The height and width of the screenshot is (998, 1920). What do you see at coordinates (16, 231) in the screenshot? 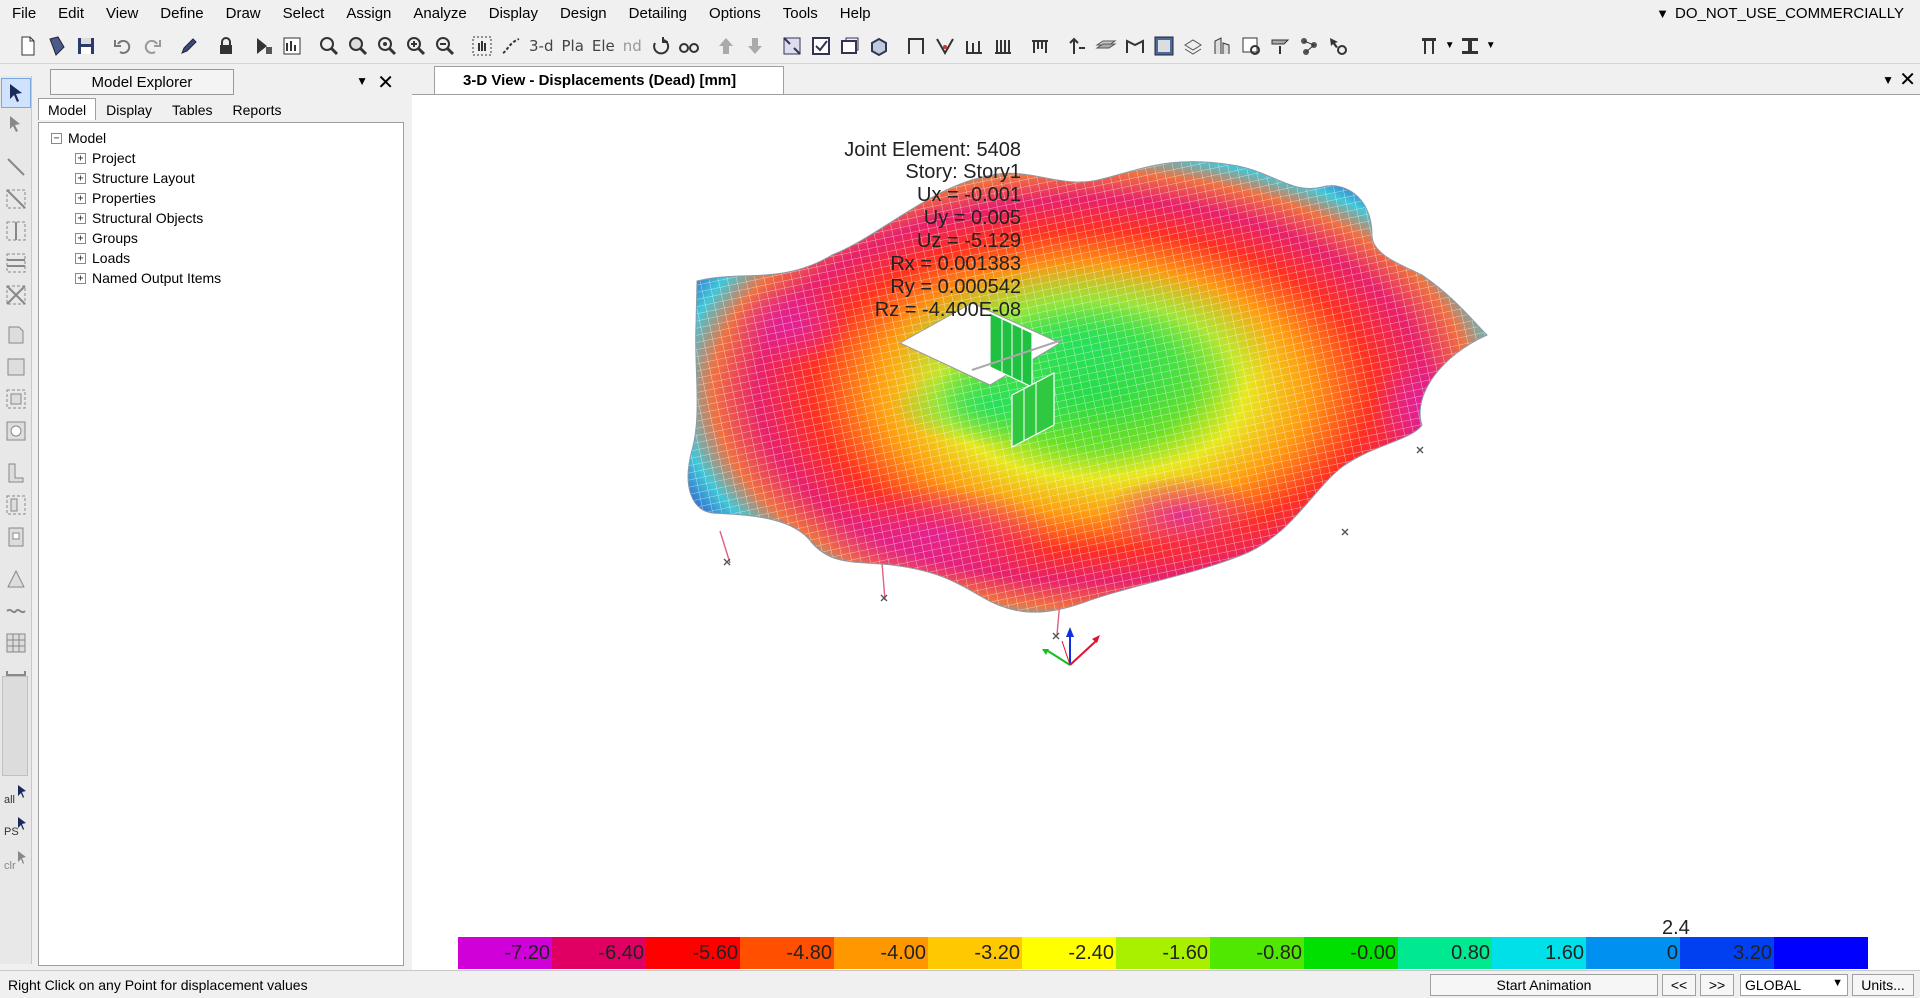
I see `draw-column-button` at bounding box center [16, 231].